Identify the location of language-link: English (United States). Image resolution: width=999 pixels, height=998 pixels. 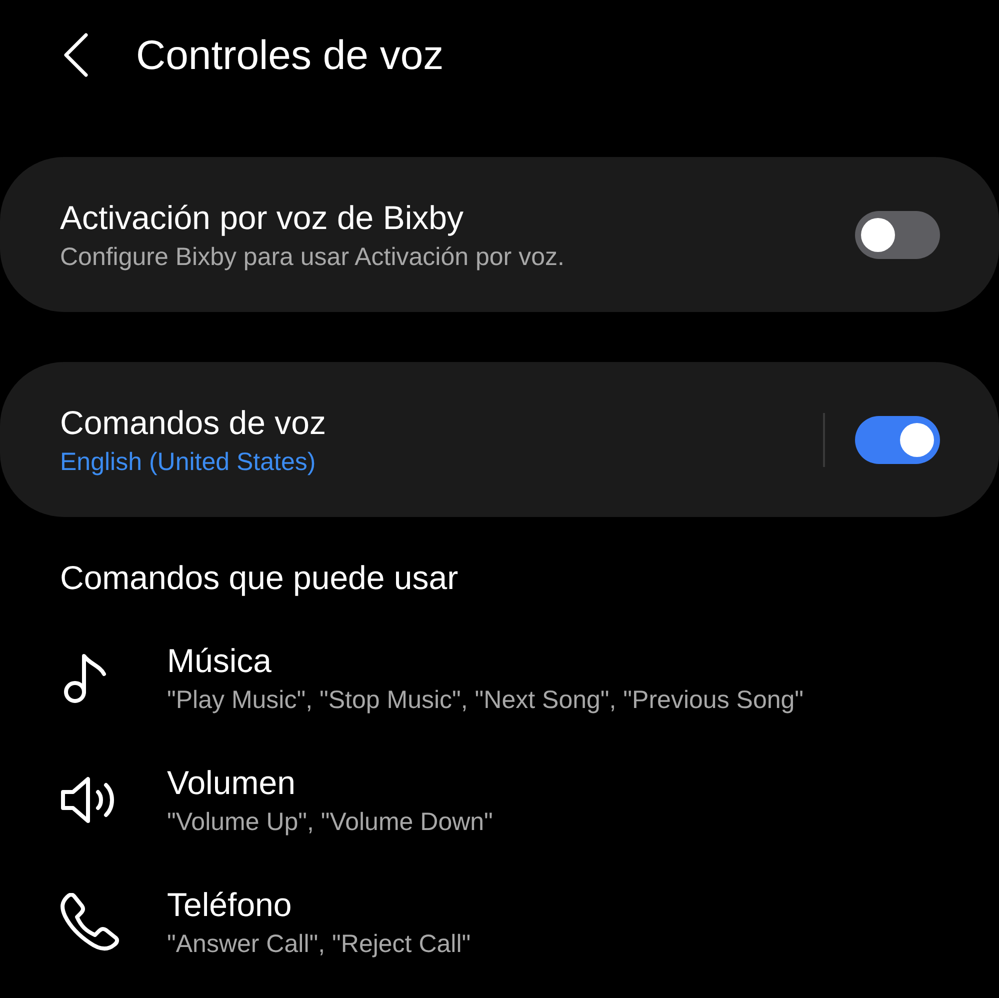
(188, 461).